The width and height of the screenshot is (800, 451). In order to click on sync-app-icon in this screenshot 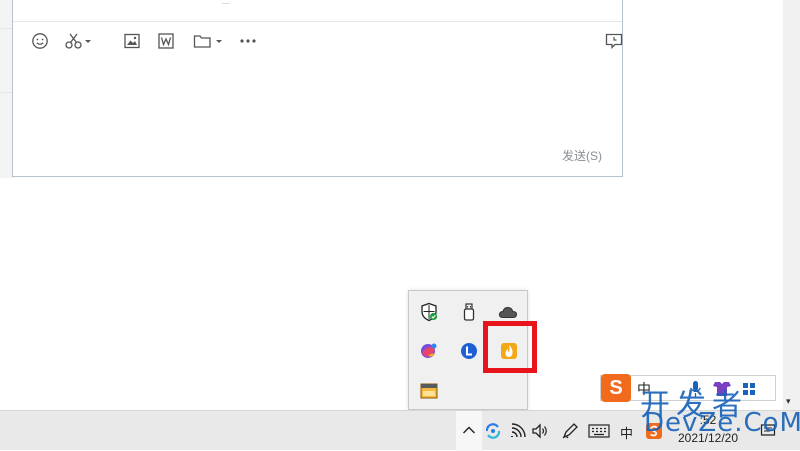, I will do `click(493, 431)`.